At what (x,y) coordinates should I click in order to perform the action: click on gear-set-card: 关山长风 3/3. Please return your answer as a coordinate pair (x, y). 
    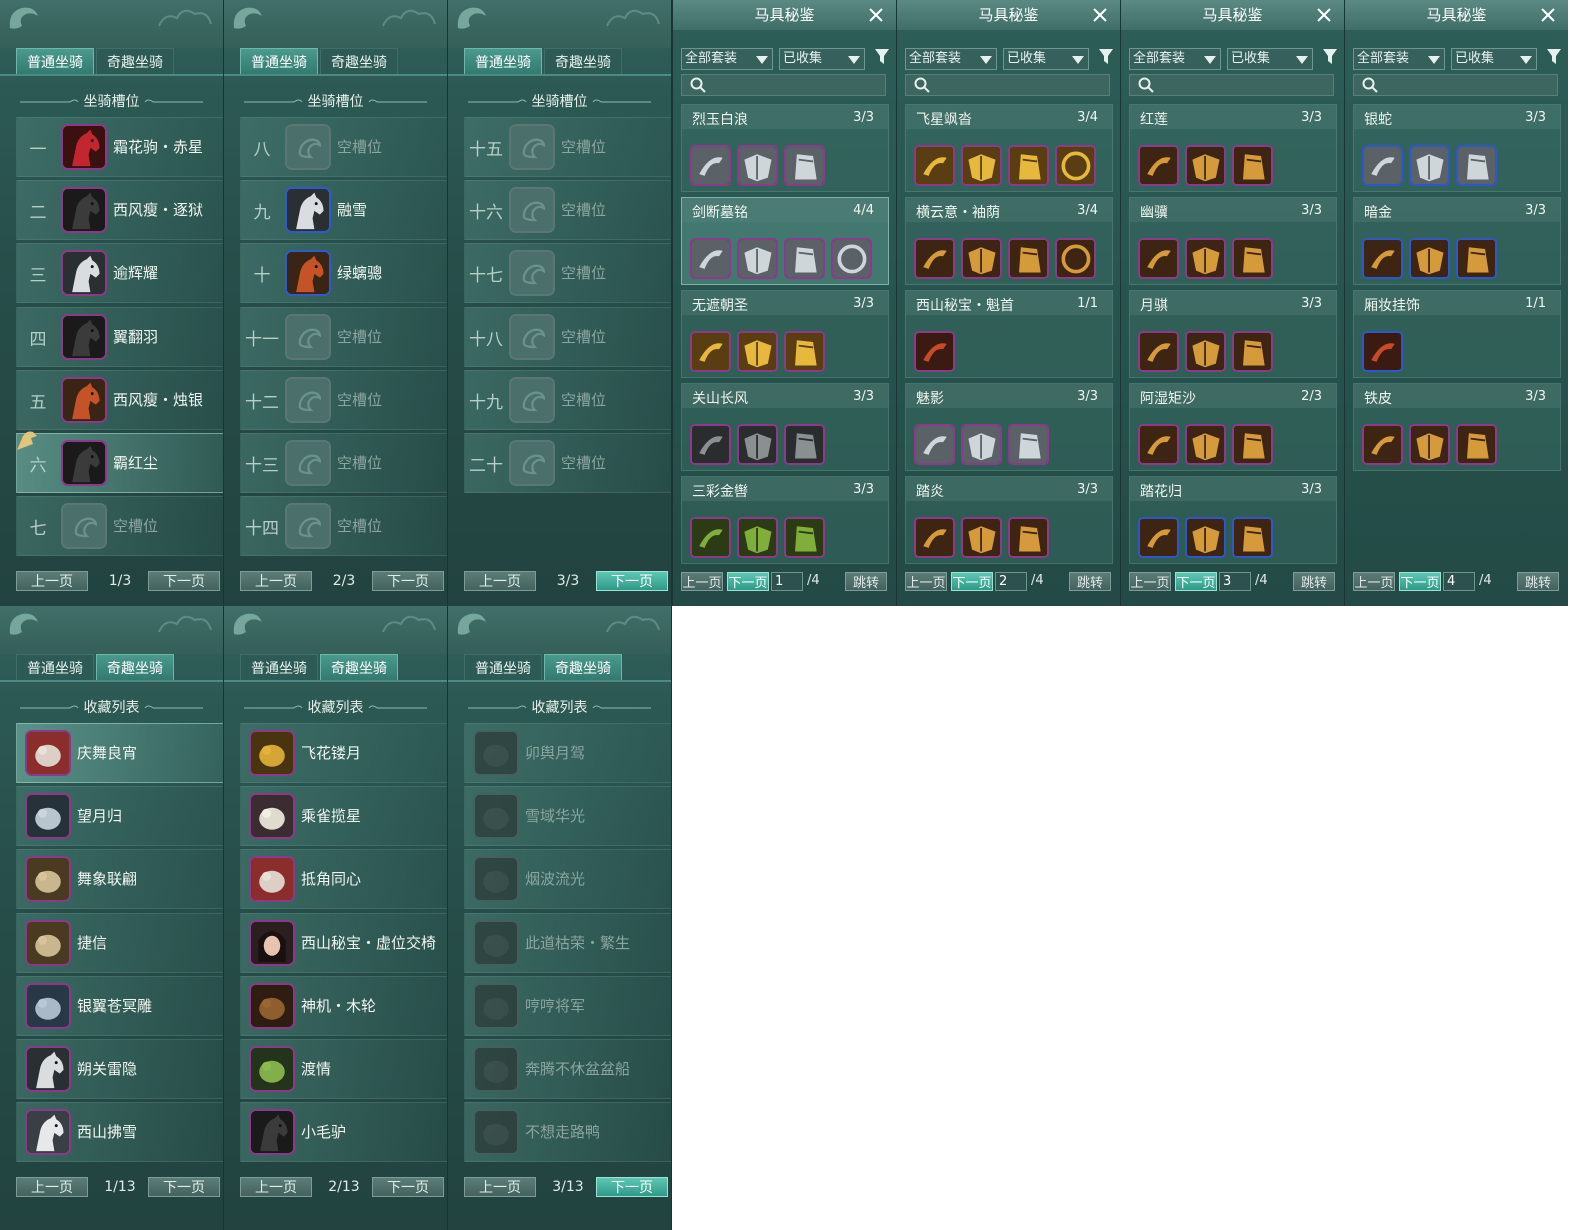
    Looking at the image, I should click on (785, 427).